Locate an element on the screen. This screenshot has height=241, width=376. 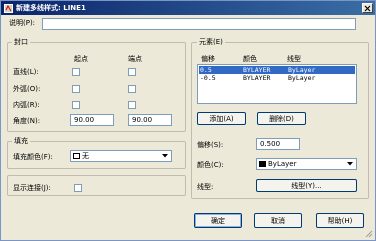
app-icon is located at coordinates (8, 8).